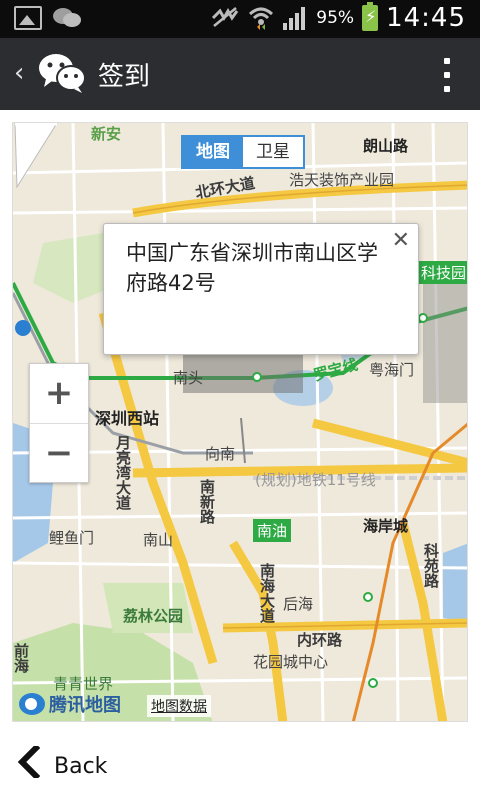 The height and width of the screenshot is (800, 480). Describe the element at coordinates (252, 268) in the screenshot. I see `location-address: 中国广东省深圳市南山区学府路42号` at that location.